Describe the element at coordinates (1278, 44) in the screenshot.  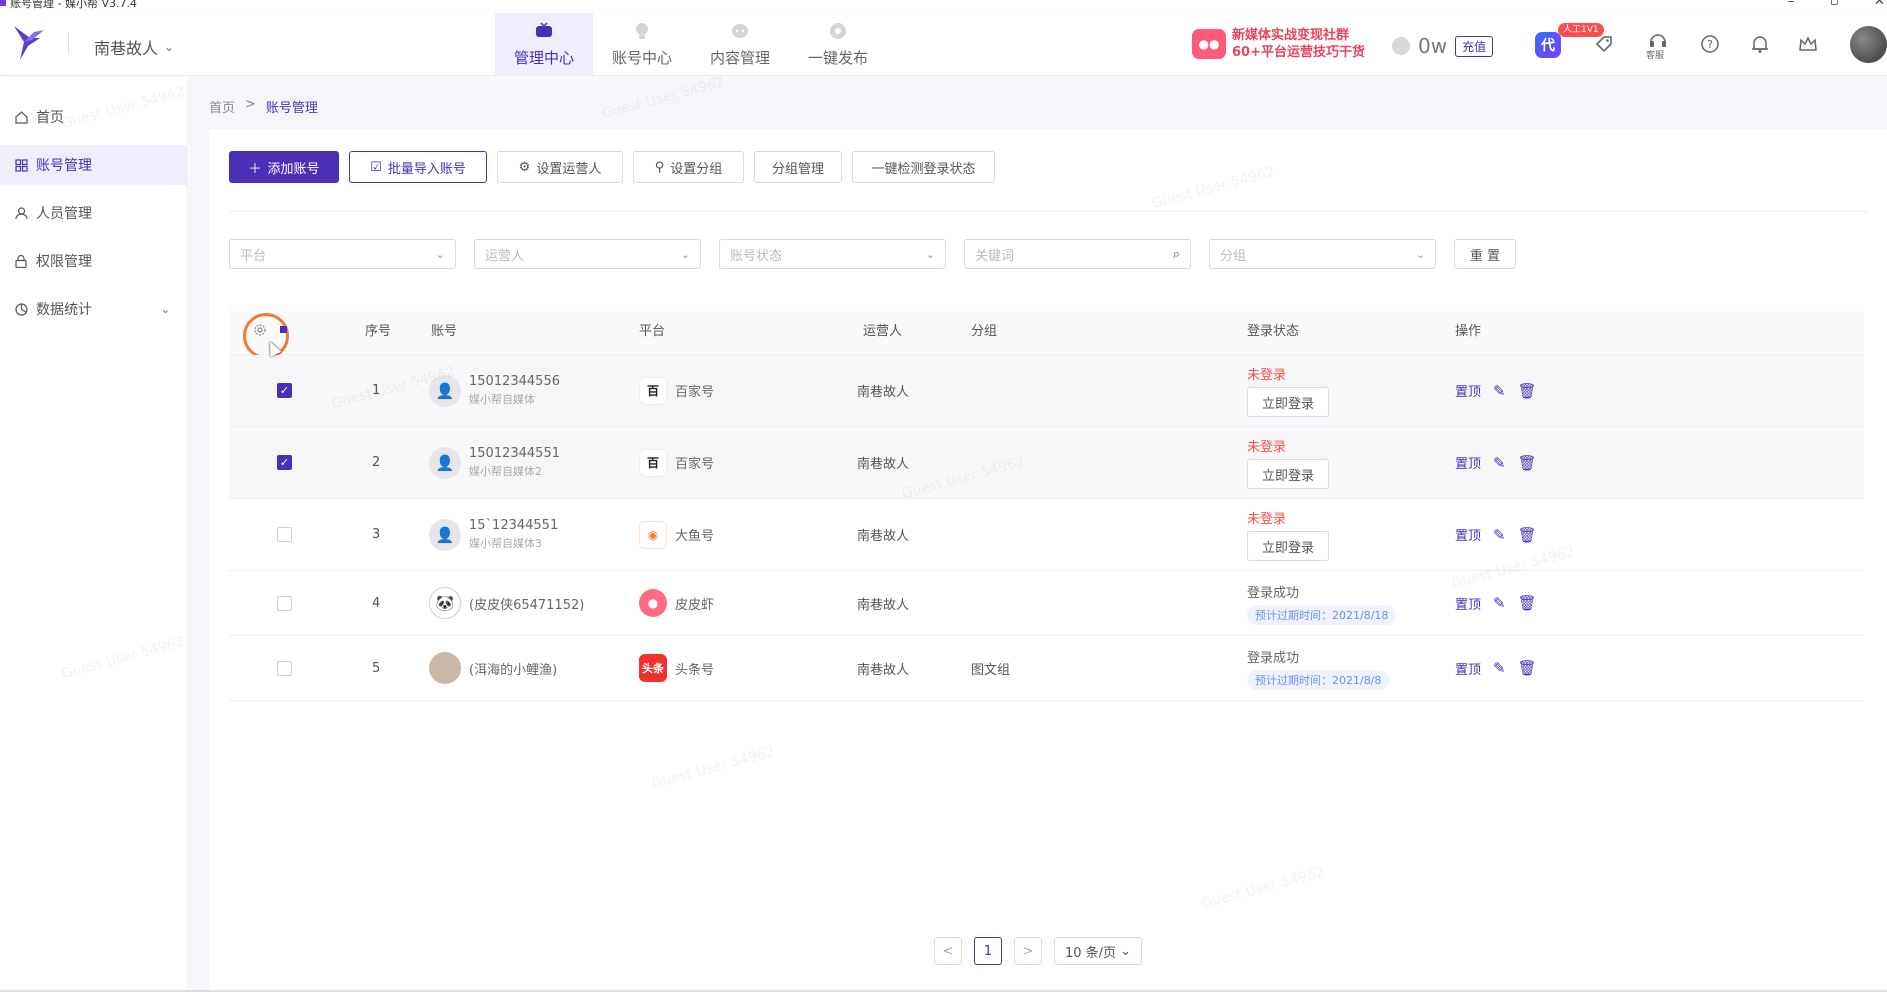
I see `promo-banner: ●● 新媒体实战变现社群 60+平台运营技巧干货` at that location.